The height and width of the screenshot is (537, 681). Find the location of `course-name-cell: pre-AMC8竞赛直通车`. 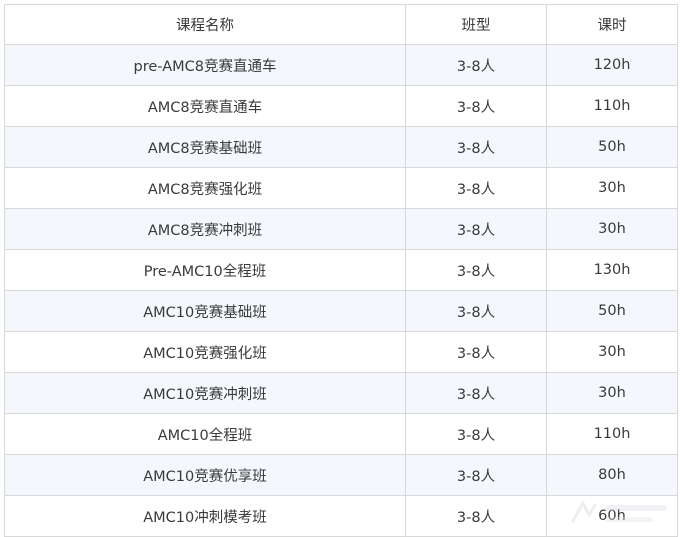

course-name-cell: pre-AMC8竞赛直通车 is located at coordinates (205, 65).